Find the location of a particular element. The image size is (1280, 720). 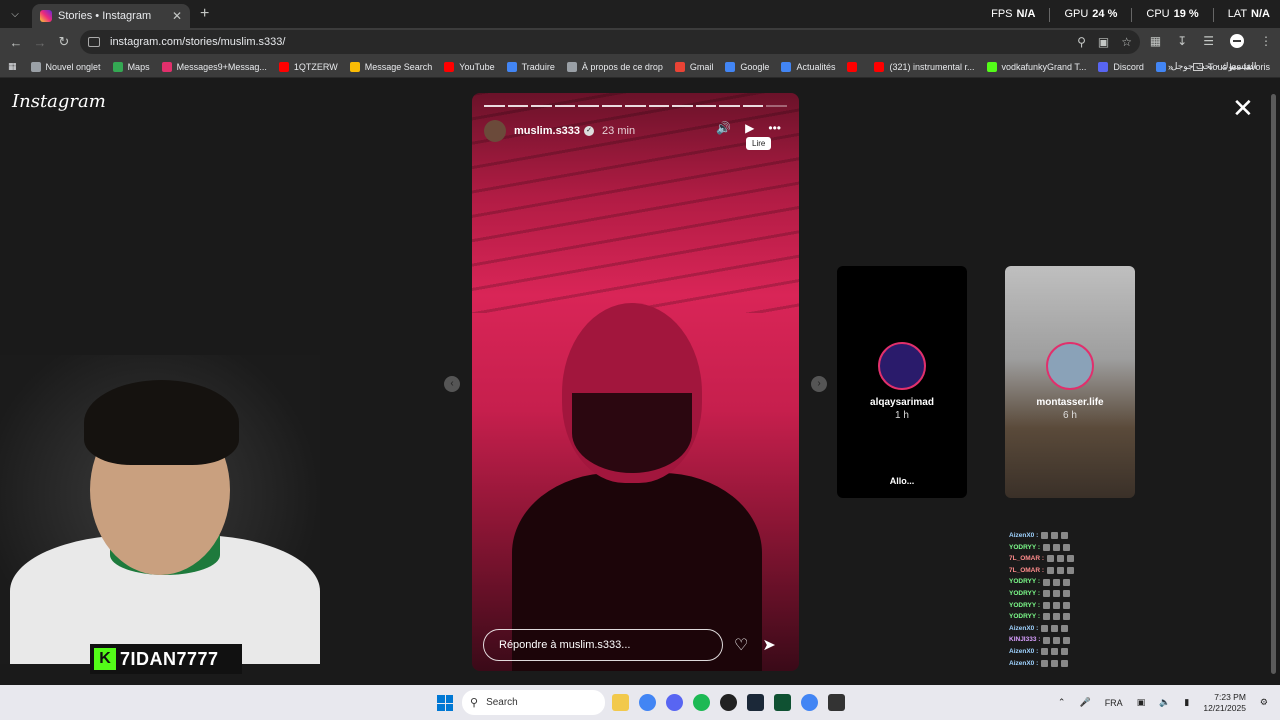

apps-grid-icon: ▦ is located at coordinates (12, 66).